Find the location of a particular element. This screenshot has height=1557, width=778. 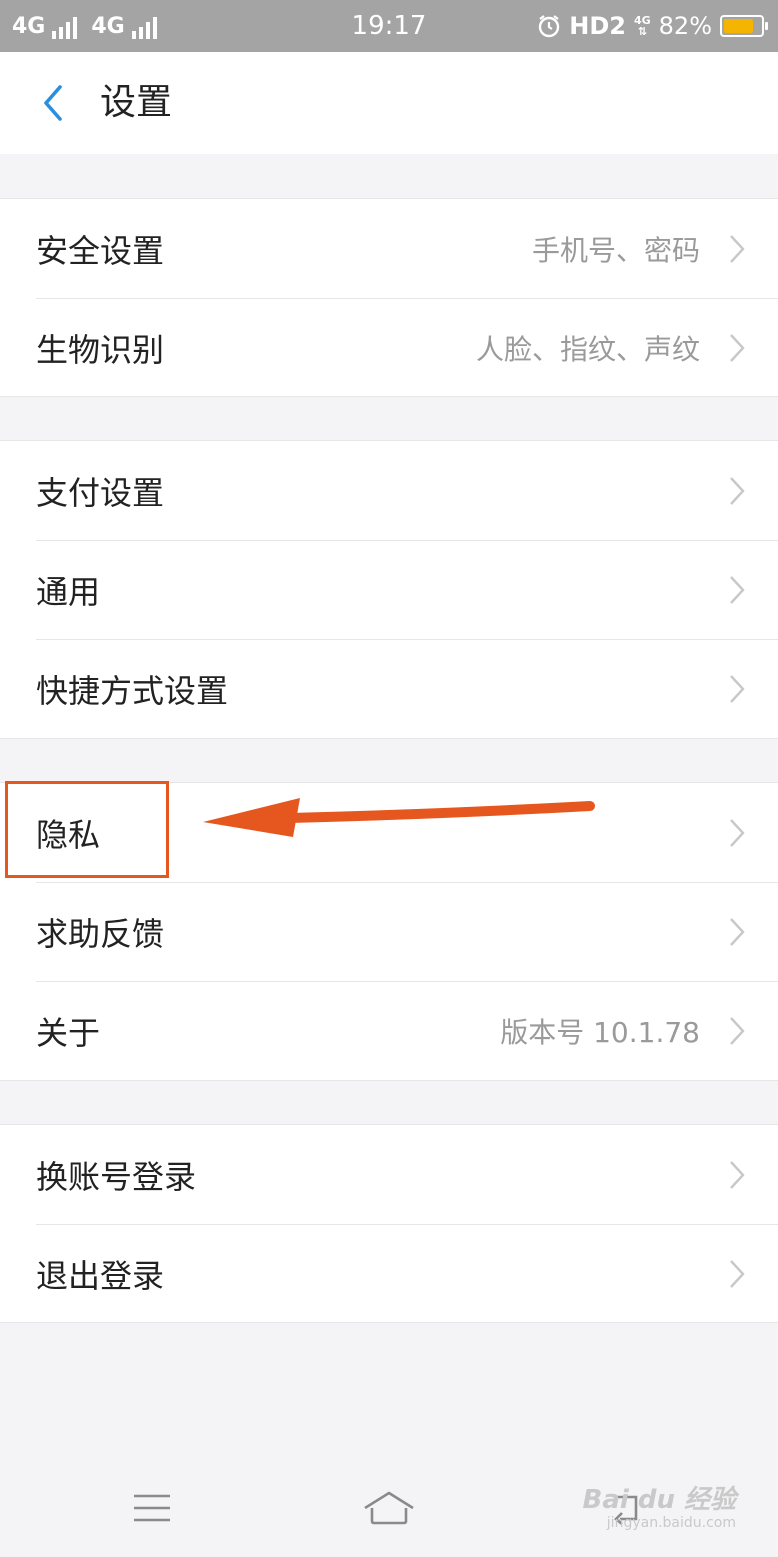

battery-fill is located at coordinates (738, 26).